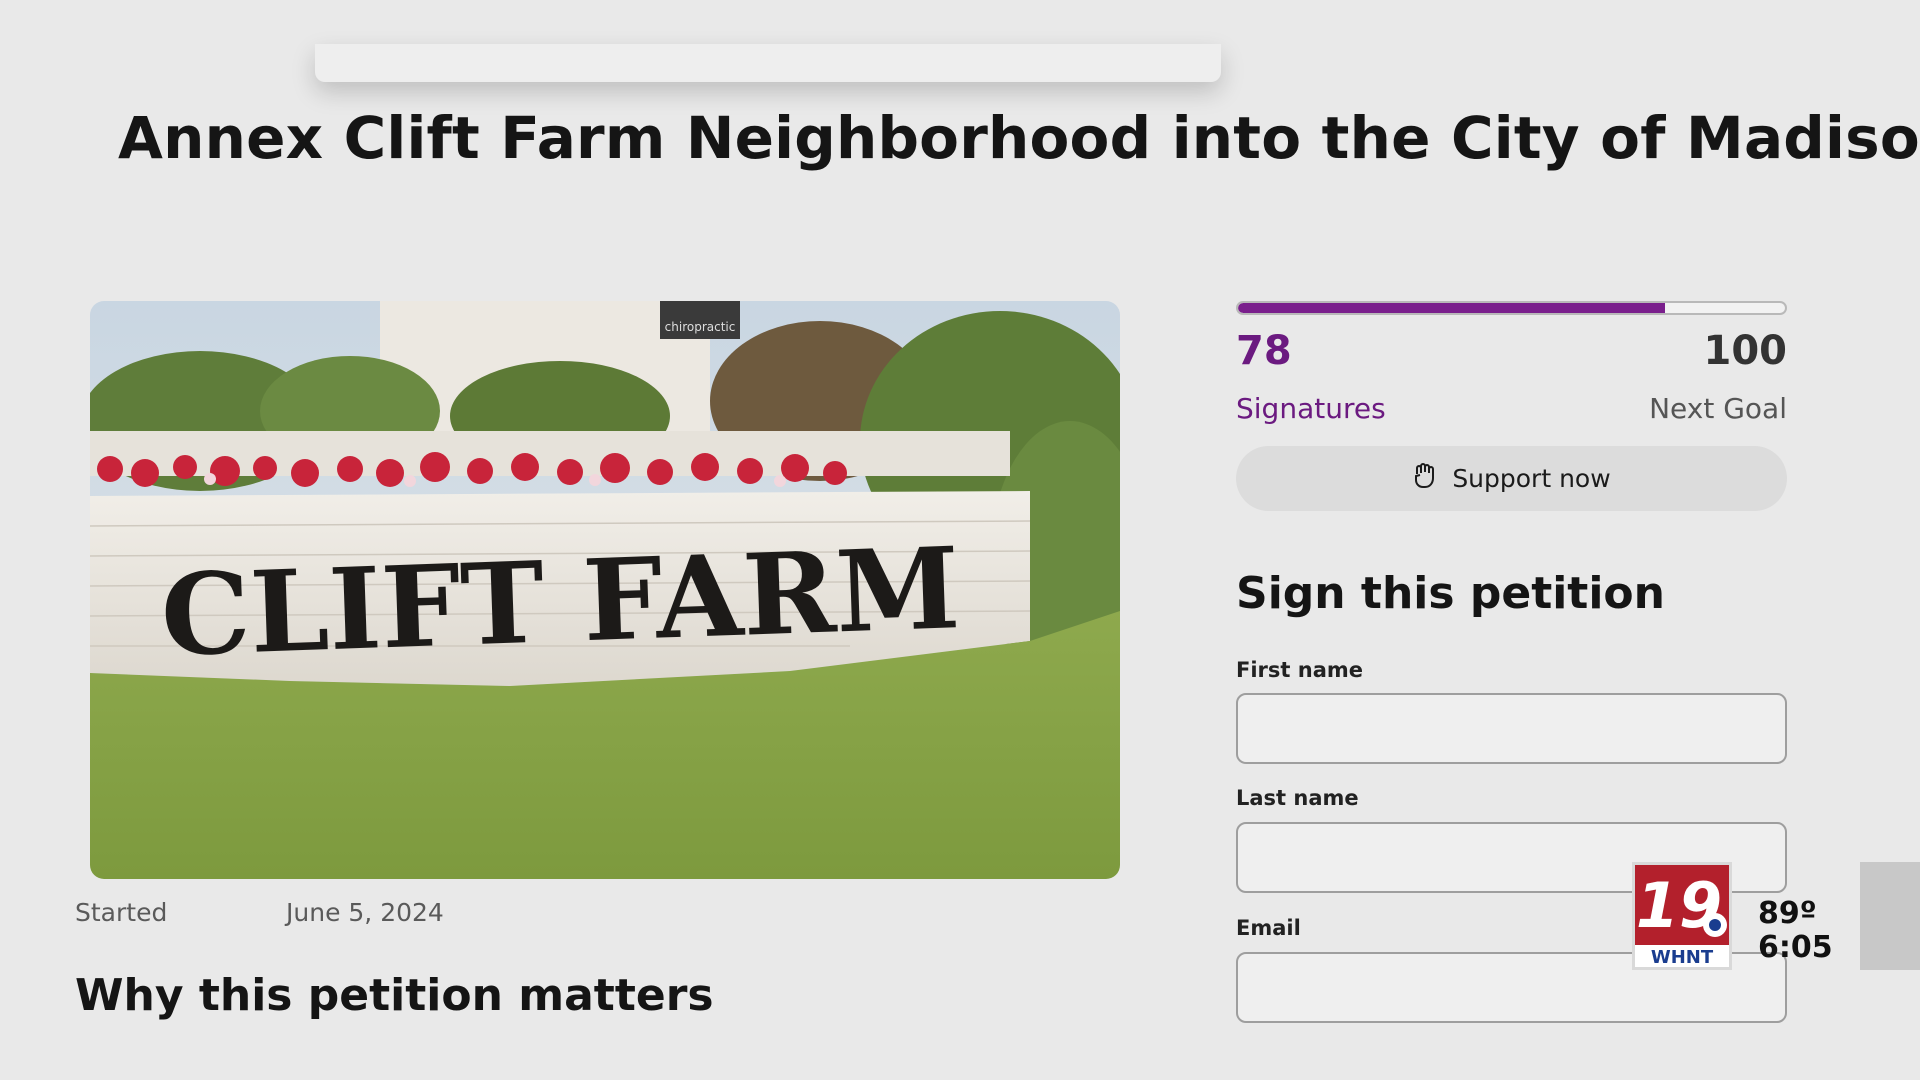 Image resolution: width=1920 pixels, height=1080 pixels. I want to click on email-label: Email, so click(1268, 928).